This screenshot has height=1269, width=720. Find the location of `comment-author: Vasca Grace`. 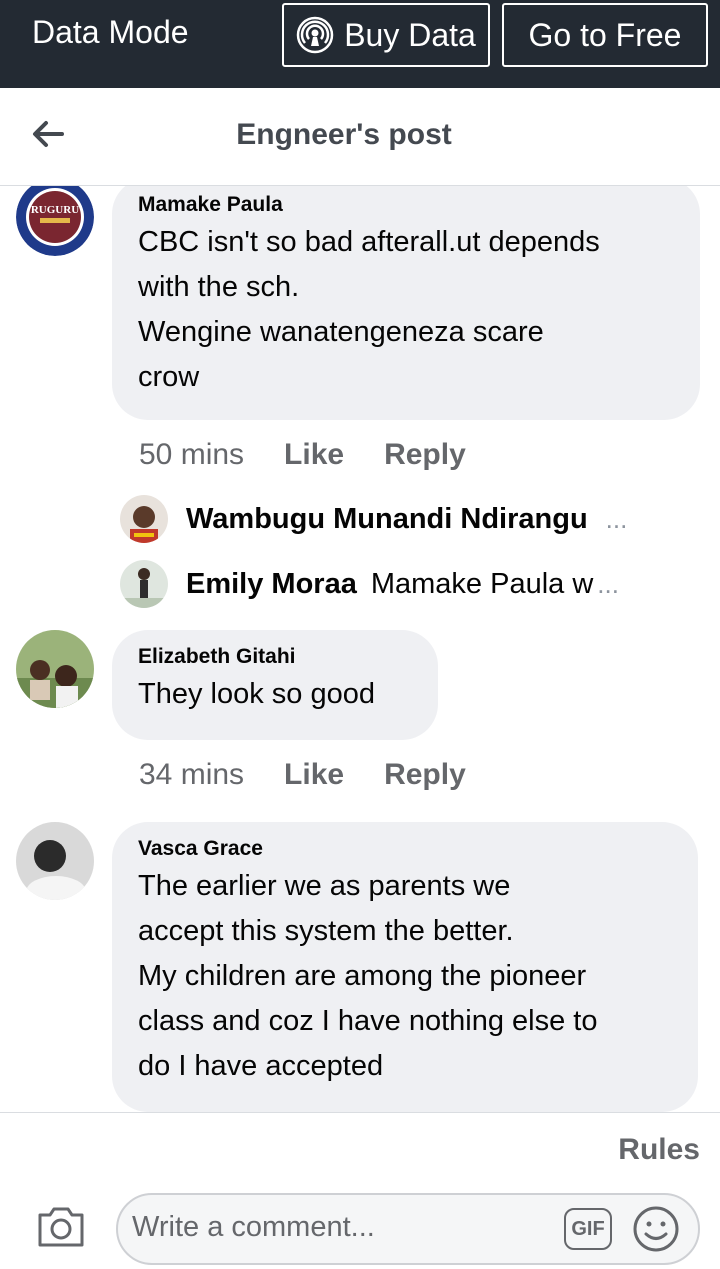

comment-author: Vasca Grace is located at coordinates (405, 849).